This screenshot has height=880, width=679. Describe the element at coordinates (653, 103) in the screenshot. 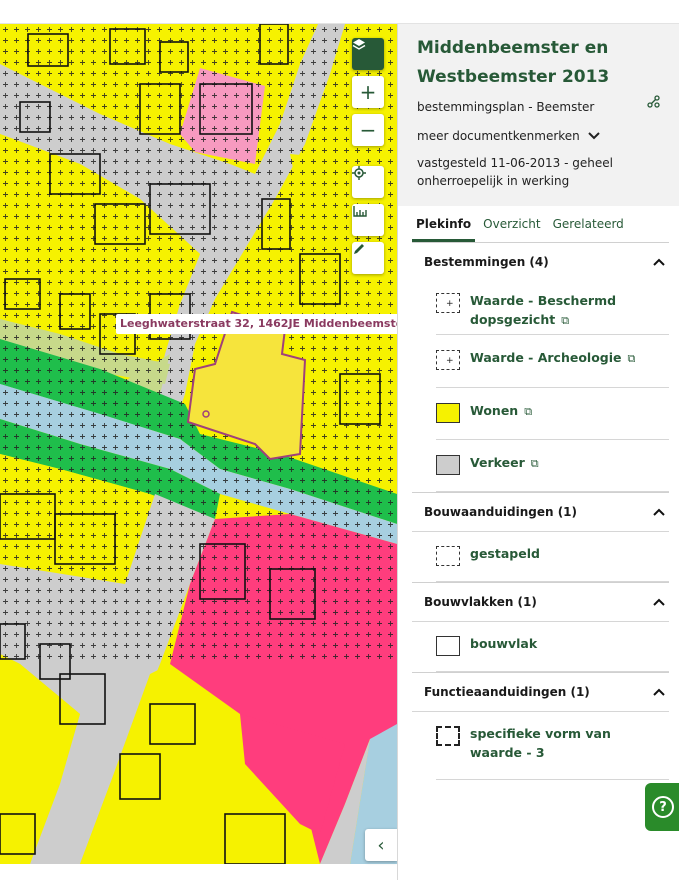

I see `share-icon` at that location.